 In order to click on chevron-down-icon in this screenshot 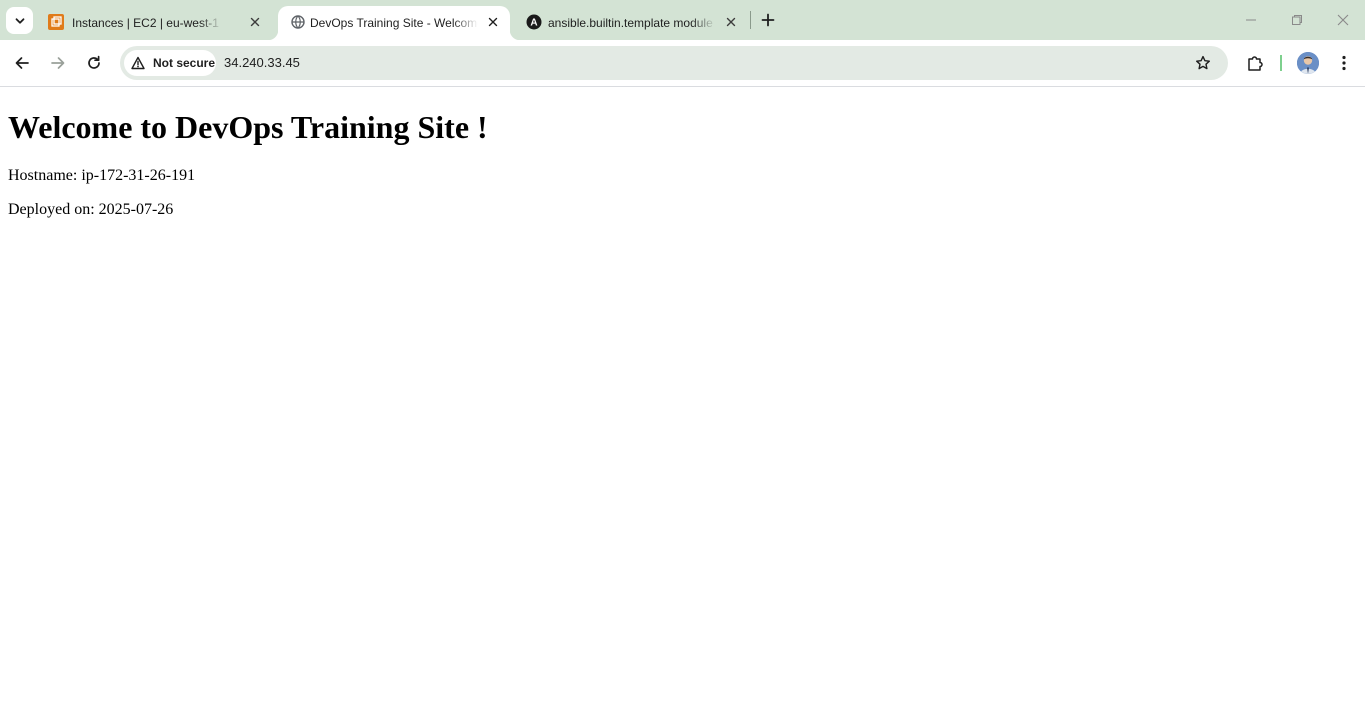, I will do `click(19, 20)`.